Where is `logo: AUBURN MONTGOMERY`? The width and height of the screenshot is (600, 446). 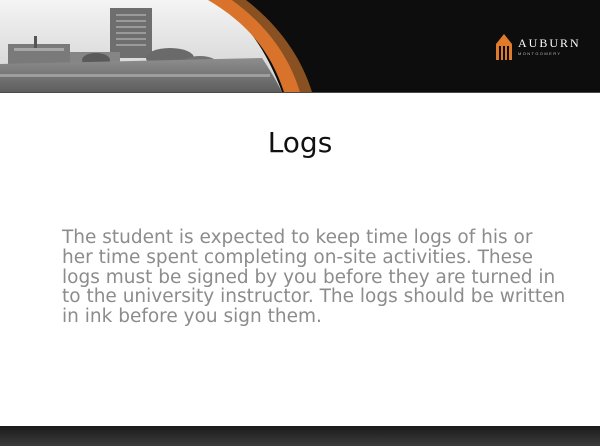 logo: AUBURN MONTGOMERY is located at coordinates (538, 47).